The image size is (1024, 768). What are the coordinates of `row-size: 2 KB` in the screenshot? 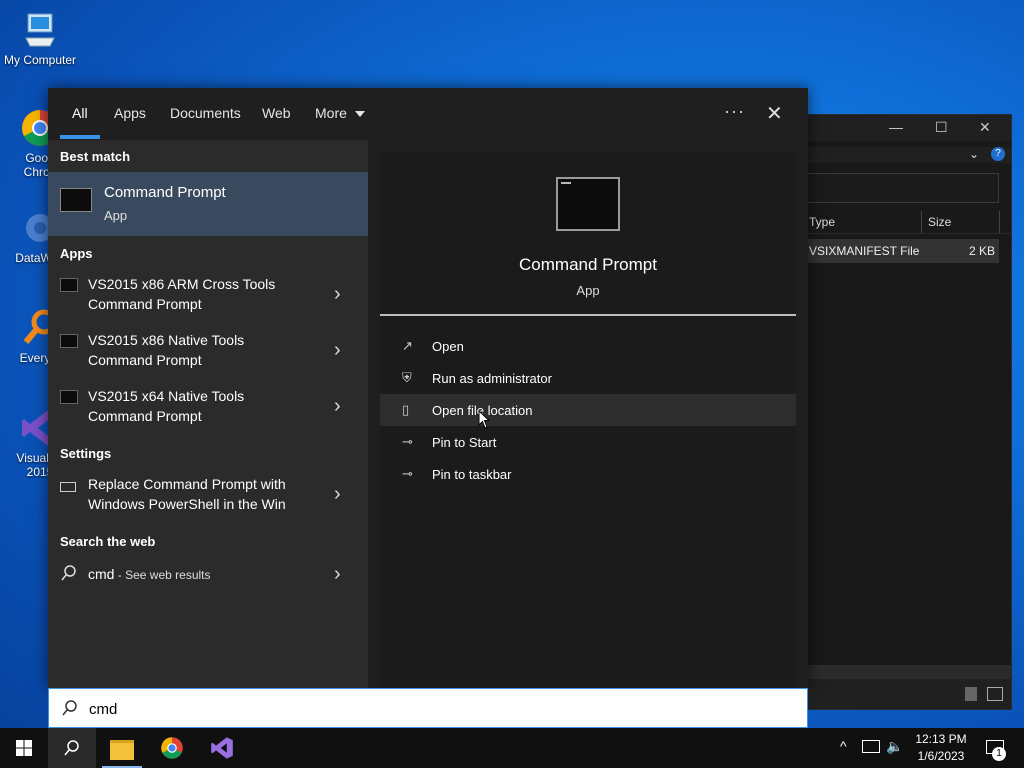 It's located at (981, 251).